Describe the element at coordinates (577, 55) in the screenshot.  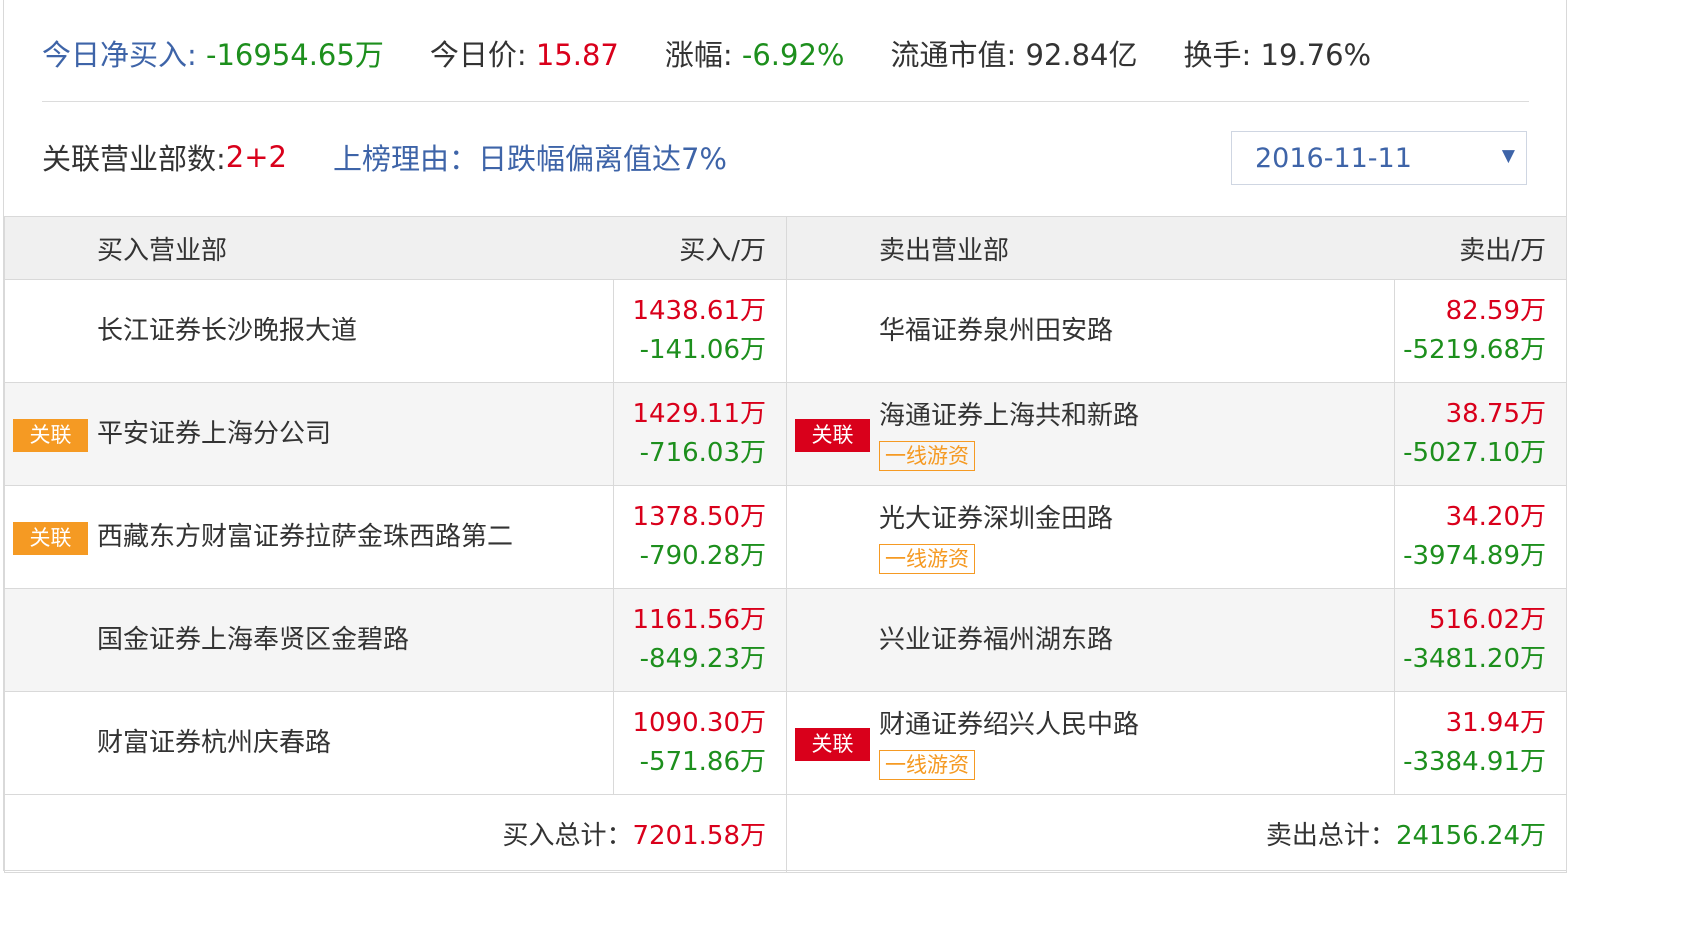
I see `price-value: 15.87` at that location.